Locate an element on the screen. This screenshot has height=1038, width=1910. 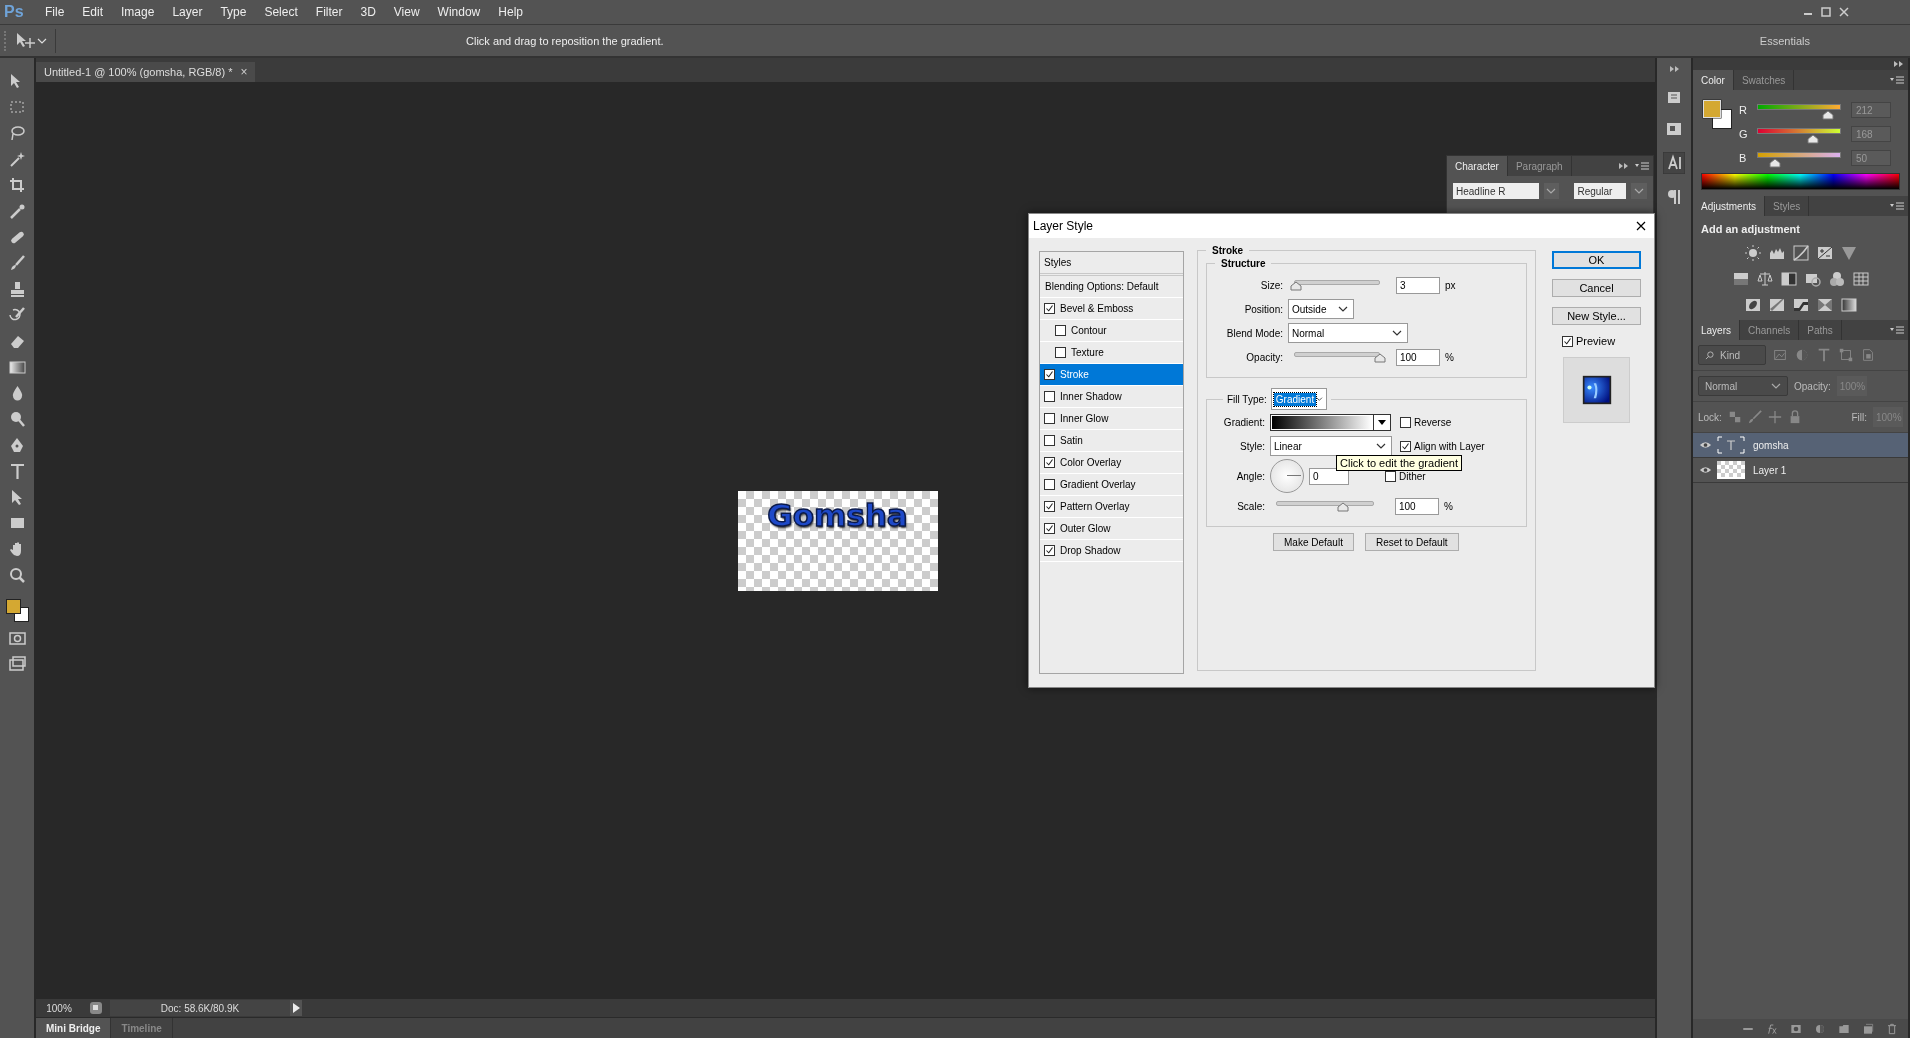
gradient-picker is located at coordinates (1330, 422).